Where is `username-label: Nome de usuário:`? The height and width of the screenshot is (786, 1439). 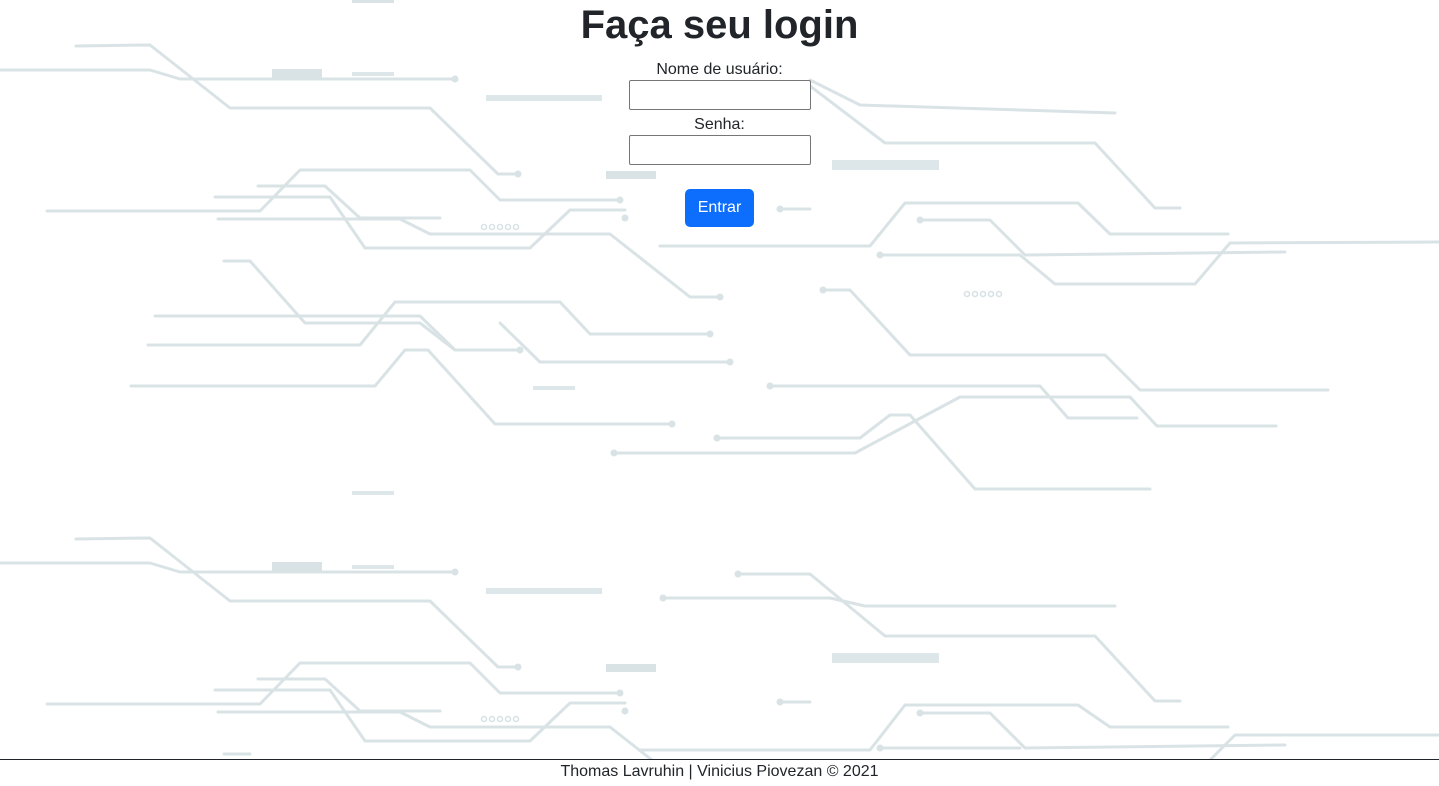 username-label: Nome de usuário: is located at coordinates (719, 69).